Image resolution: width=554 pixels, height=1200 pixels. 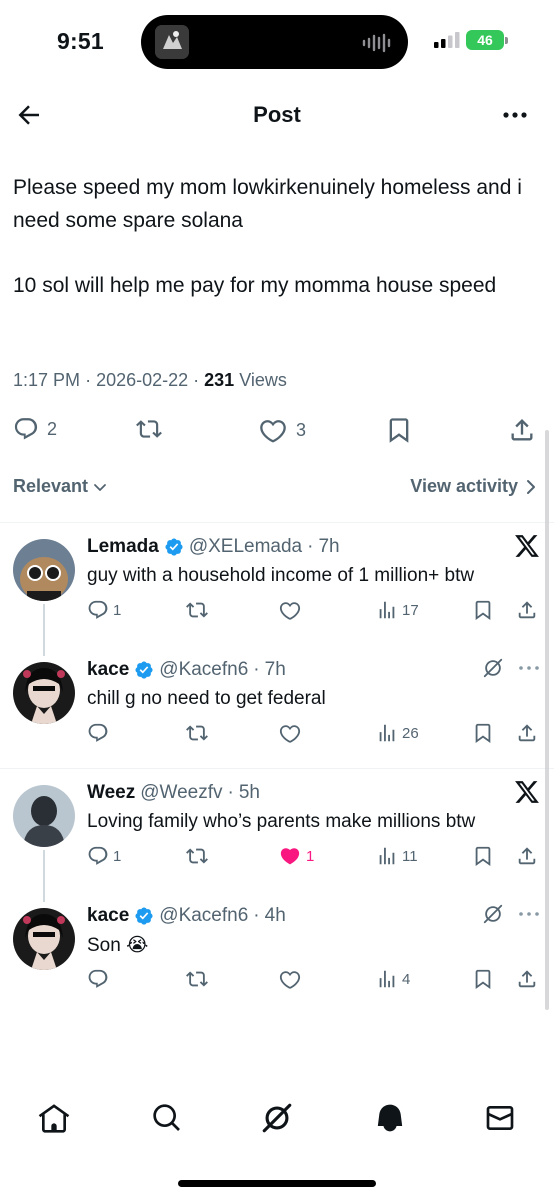 What do you see at coordinates (118, 945) in the screenshot?
I see `reply-text: Son 😭` at bounding box center [118, 945].